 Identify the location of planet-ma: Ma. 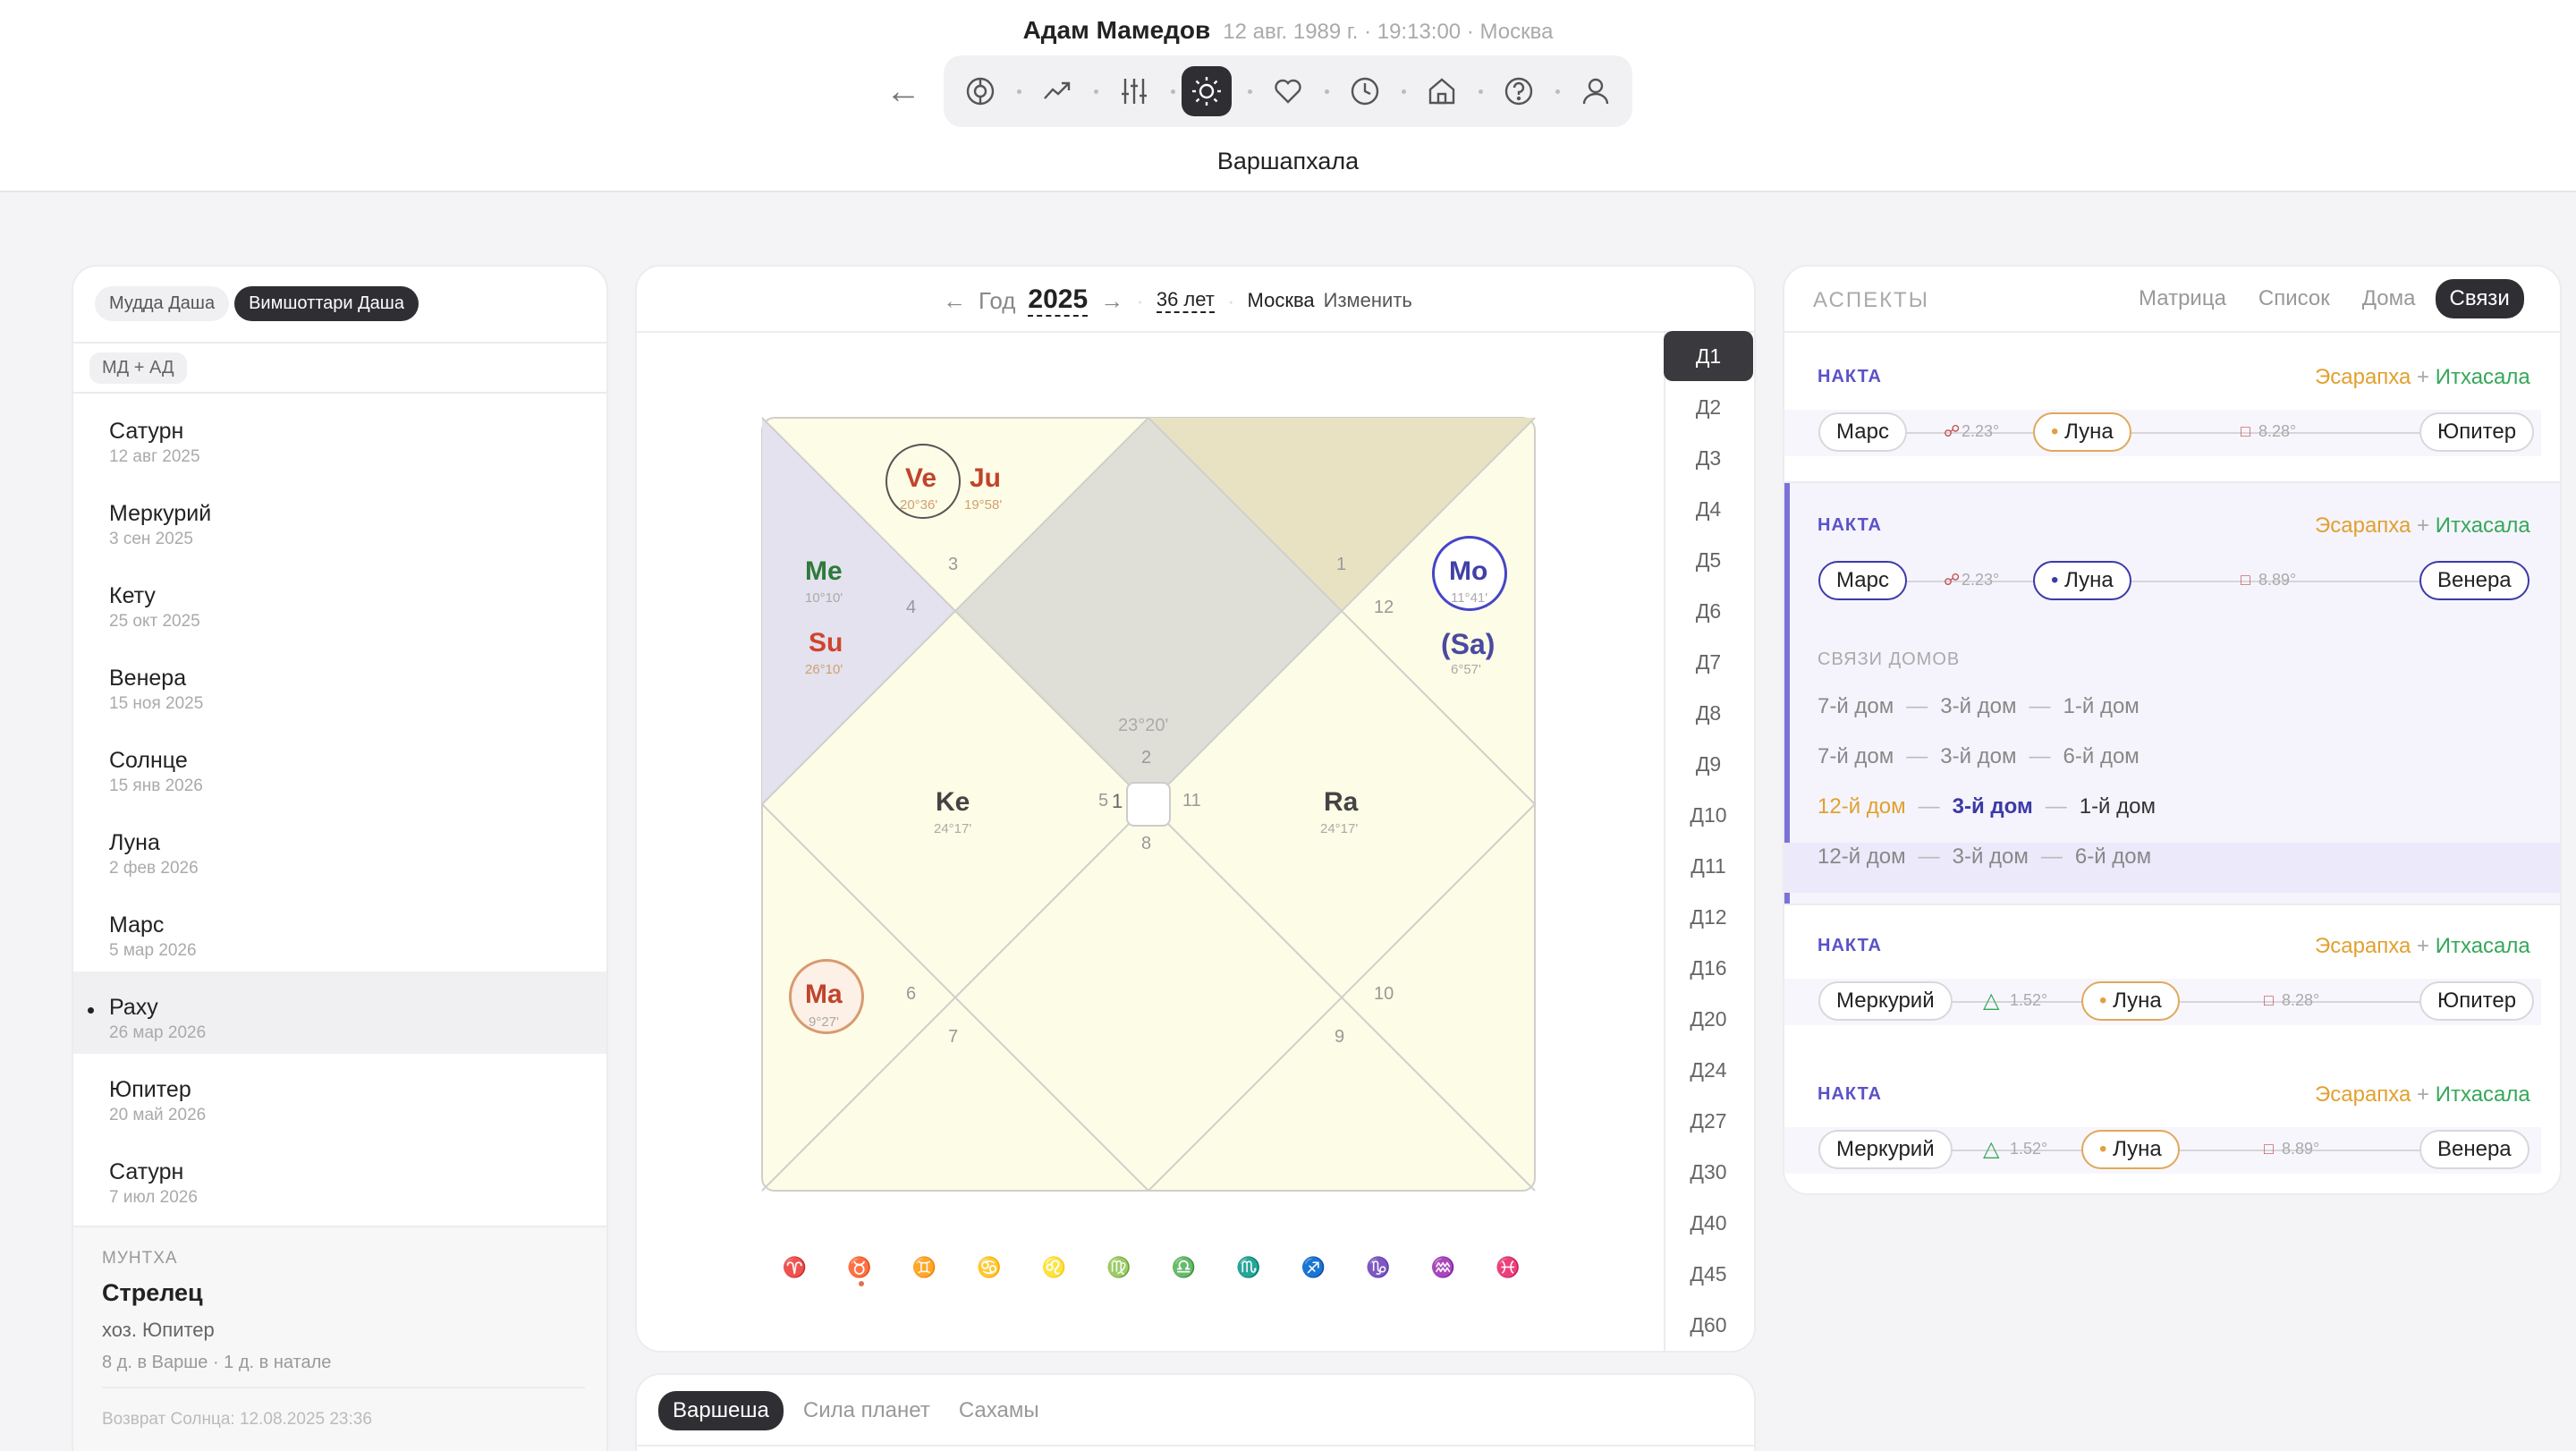
(824, 995).